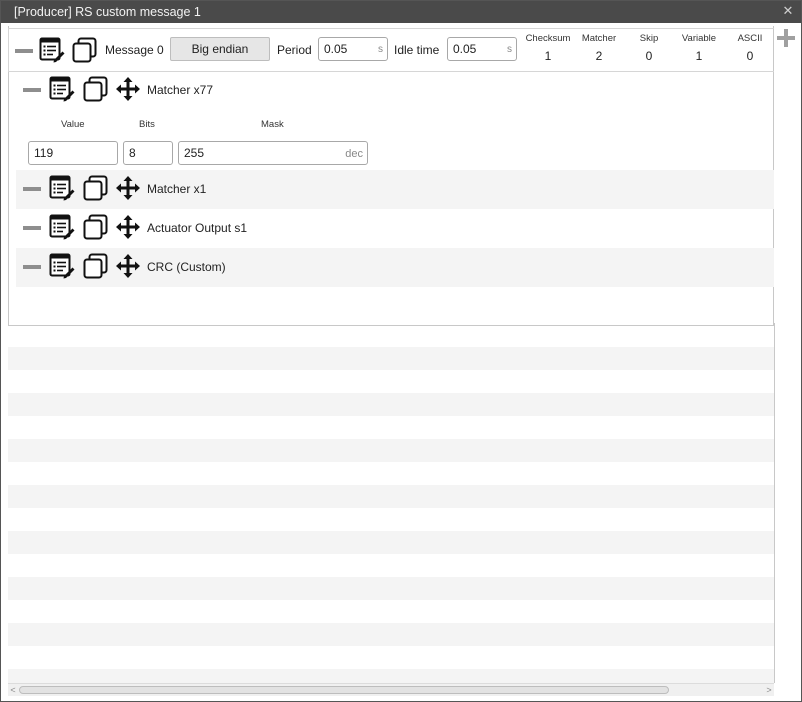 The image size is (802, 702). Describe the element at coordinates (548, 38) in the screenshot. I see `stat-checksum-label: Checksum` at that location.